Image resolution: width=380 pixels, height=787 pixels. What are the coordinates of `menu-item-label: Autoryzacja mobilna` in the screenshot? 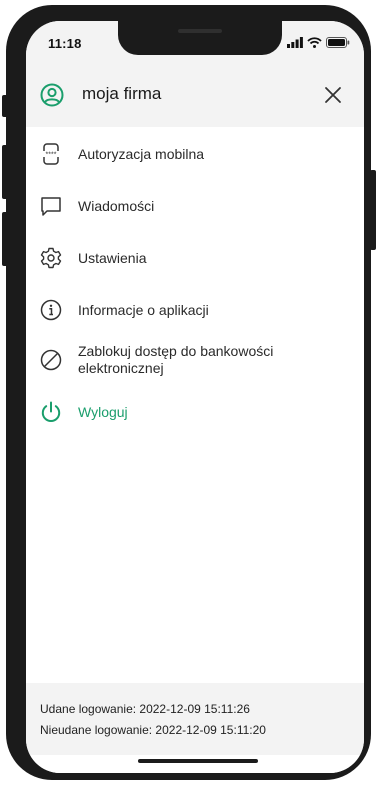 It's located at (141, 153).